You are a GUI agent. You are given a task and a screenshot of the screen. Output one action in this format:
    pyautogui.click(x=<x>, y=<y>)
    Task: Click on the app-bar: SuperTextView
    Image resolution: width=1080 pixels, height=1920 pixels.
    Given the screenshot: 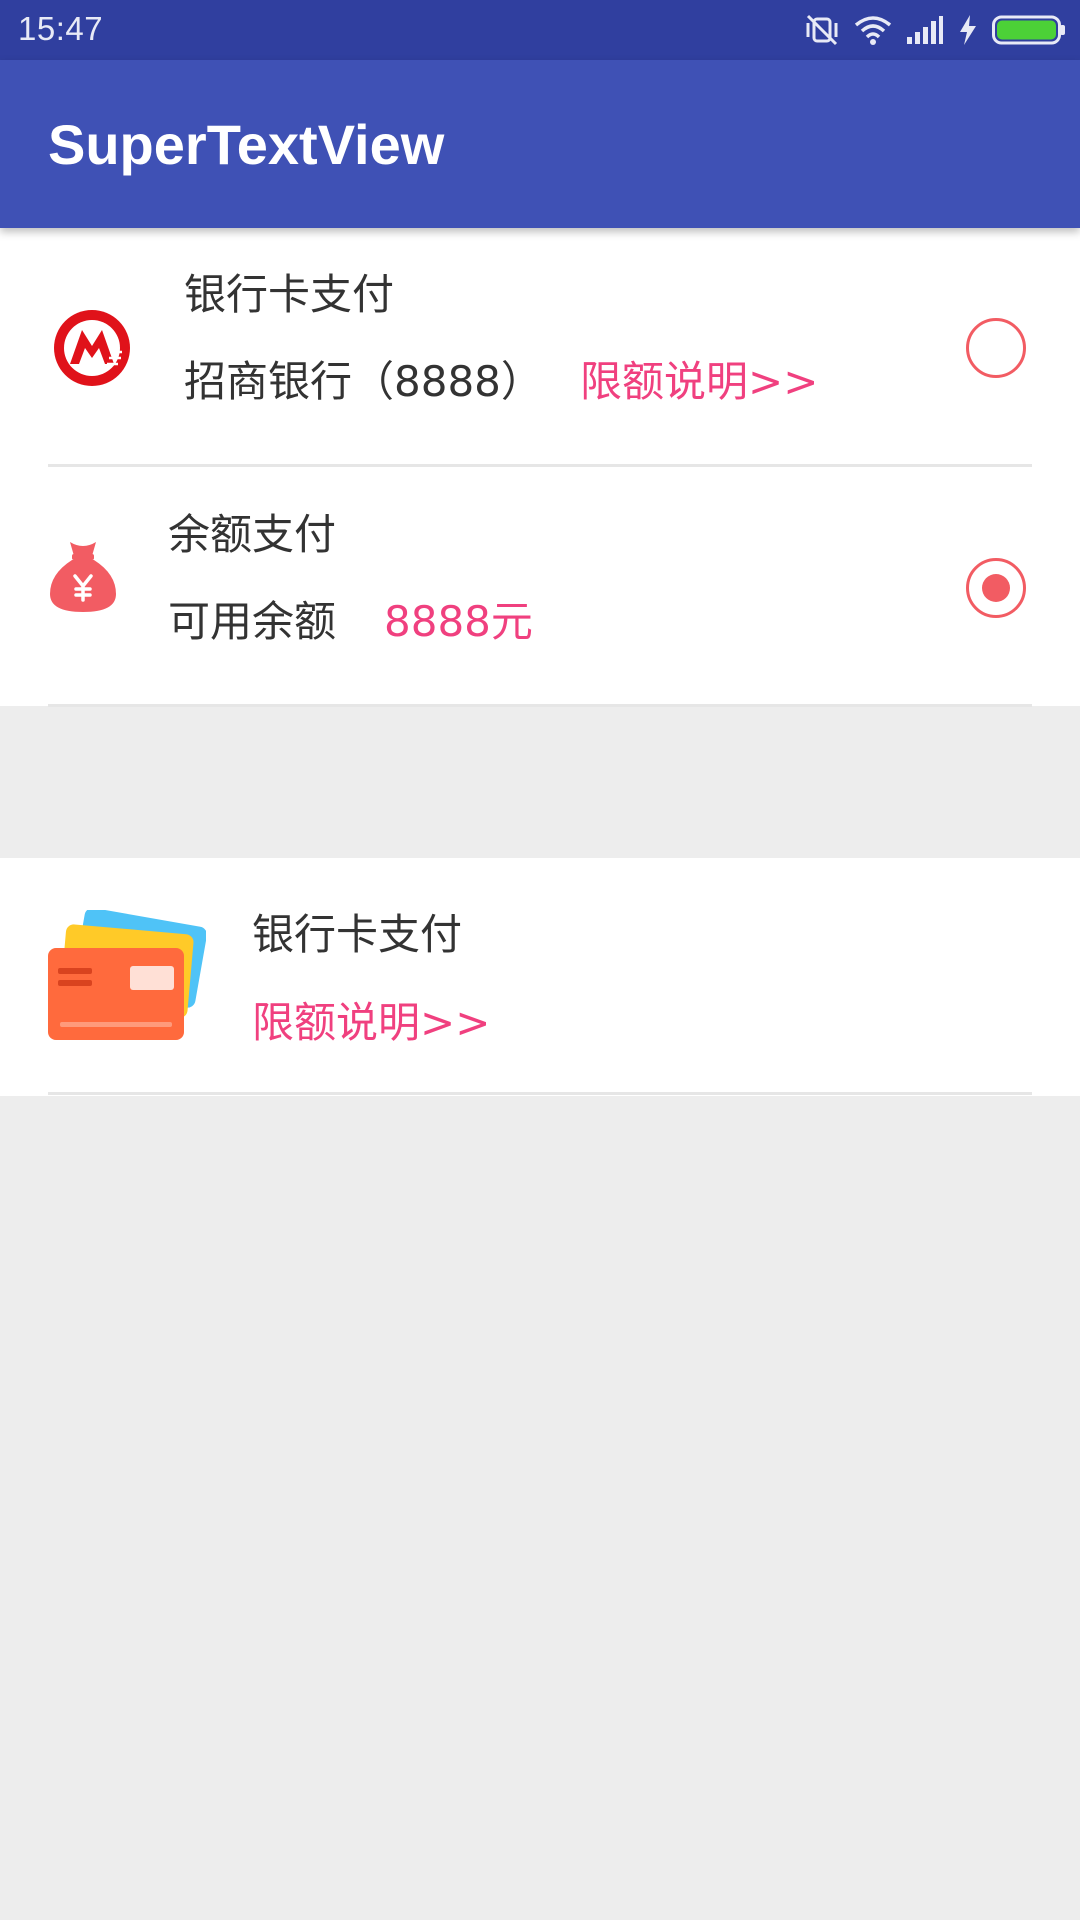 What is the action you would take?
    pyautogui.click(x=540, y=144)
    